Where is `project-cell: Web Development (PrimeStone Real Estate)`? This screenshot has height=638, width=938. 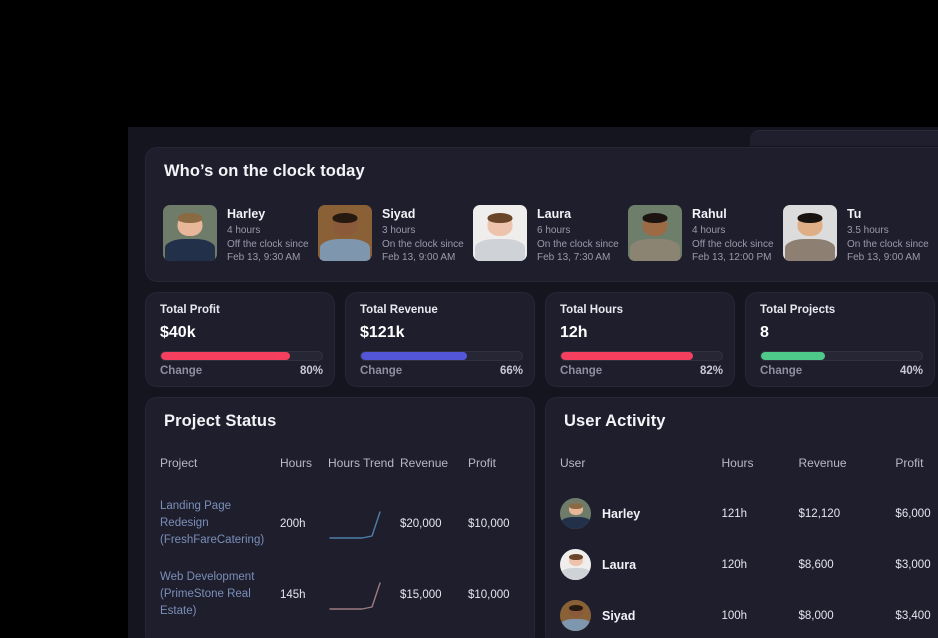
project-cell: Web Development (PrimeStone Real Estate) is located at coordinates (220, 594).